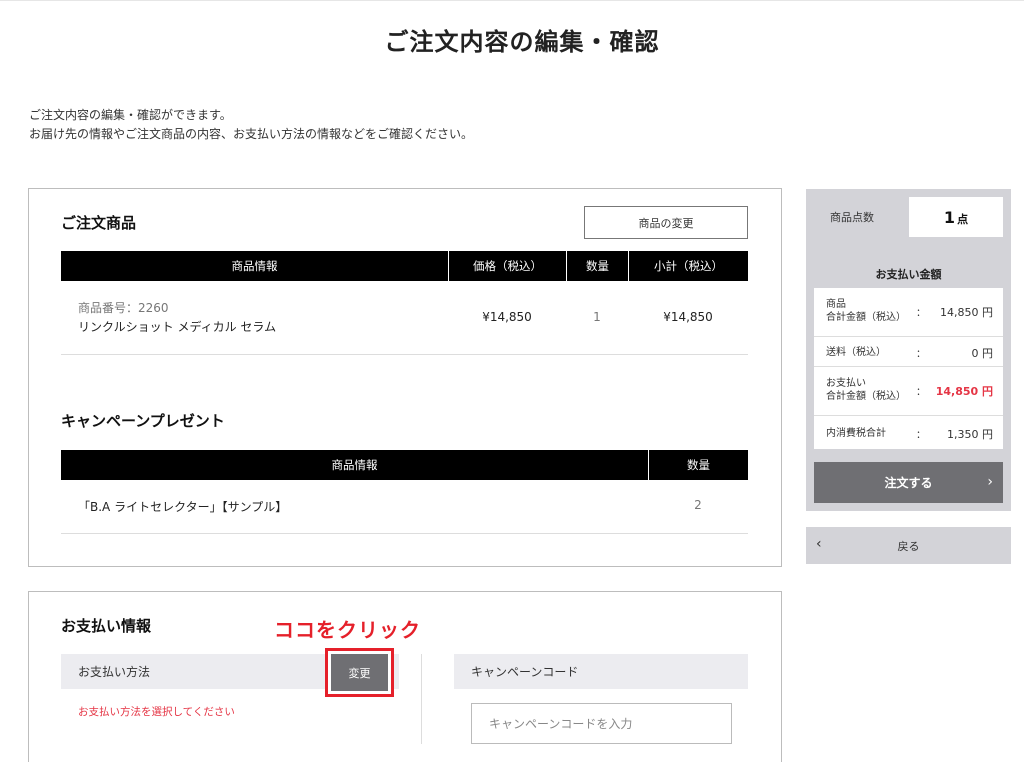 The width and height of the screenshot is (1024, 762). What do you see at coordinates (601, 671) in the screenshot?
I see `campaign-code-bar: キャンペーンコード` at bounding box center [601, 671].